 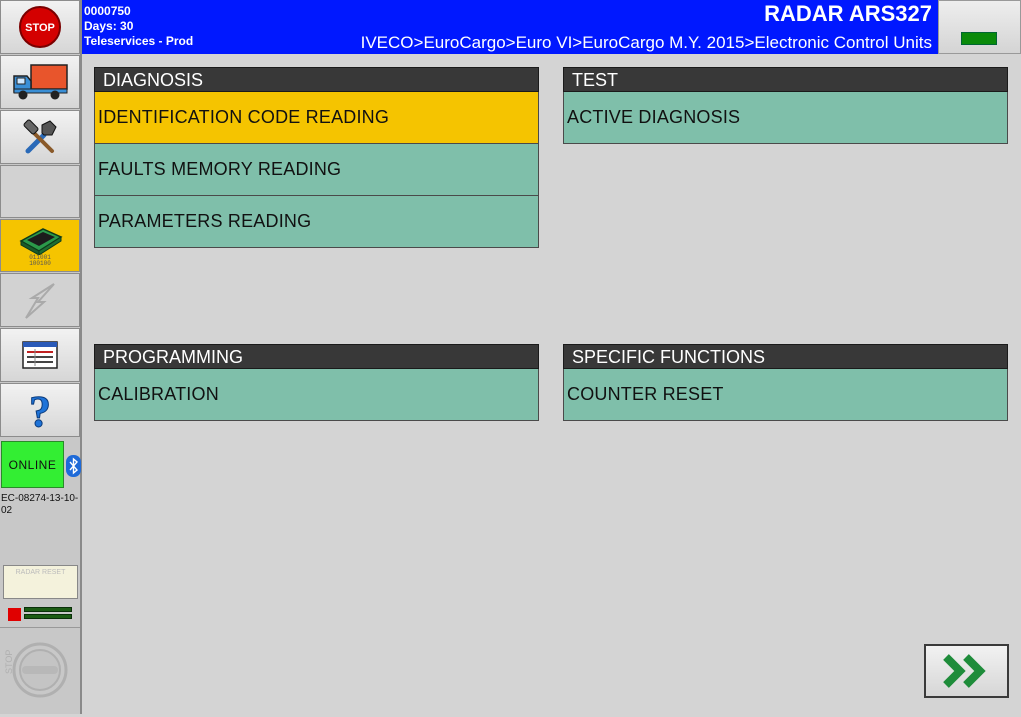 I want to click on sidebar-item-lightning, so click(x=40, y=300).